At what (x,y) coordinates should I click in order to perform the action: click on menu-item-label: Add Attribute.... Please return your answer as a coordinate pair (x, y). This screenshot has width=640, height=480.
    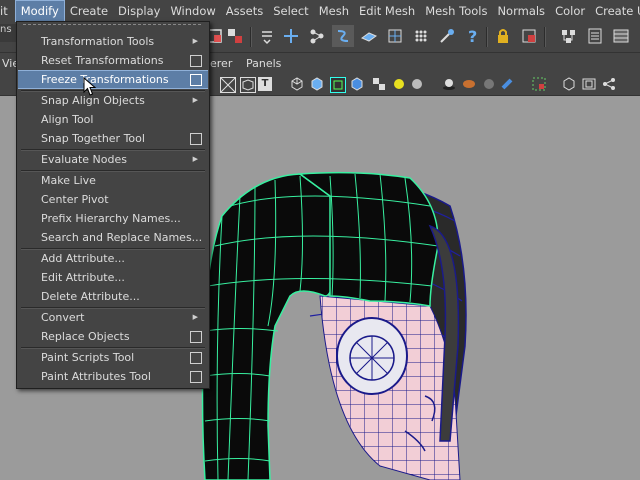
    Looking at the image, I should click on (83, 258).